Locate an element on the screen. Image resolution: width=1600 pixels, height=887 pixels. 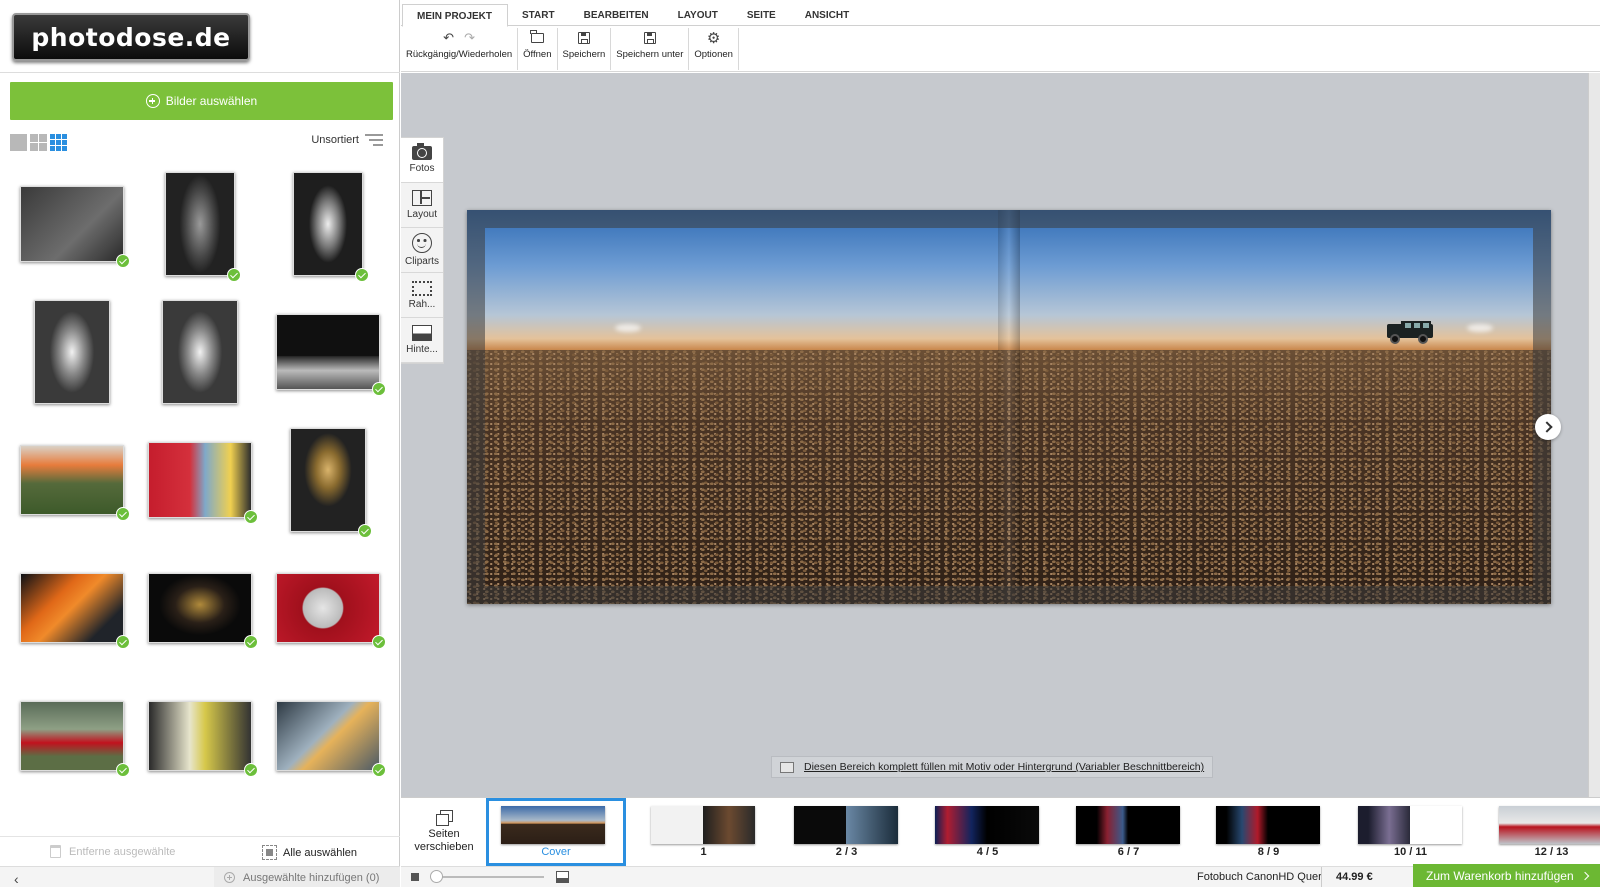
select-all-label: Alle auswählen is located at coordinates (320, 852).